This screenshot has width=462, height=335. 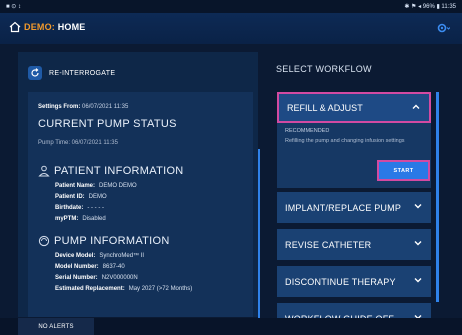 What do you see at coordinates (90, 289) in the screenshot?
I see `estimated-replacement-label: Estimated Replacement:` at bounding box center [90, 289].